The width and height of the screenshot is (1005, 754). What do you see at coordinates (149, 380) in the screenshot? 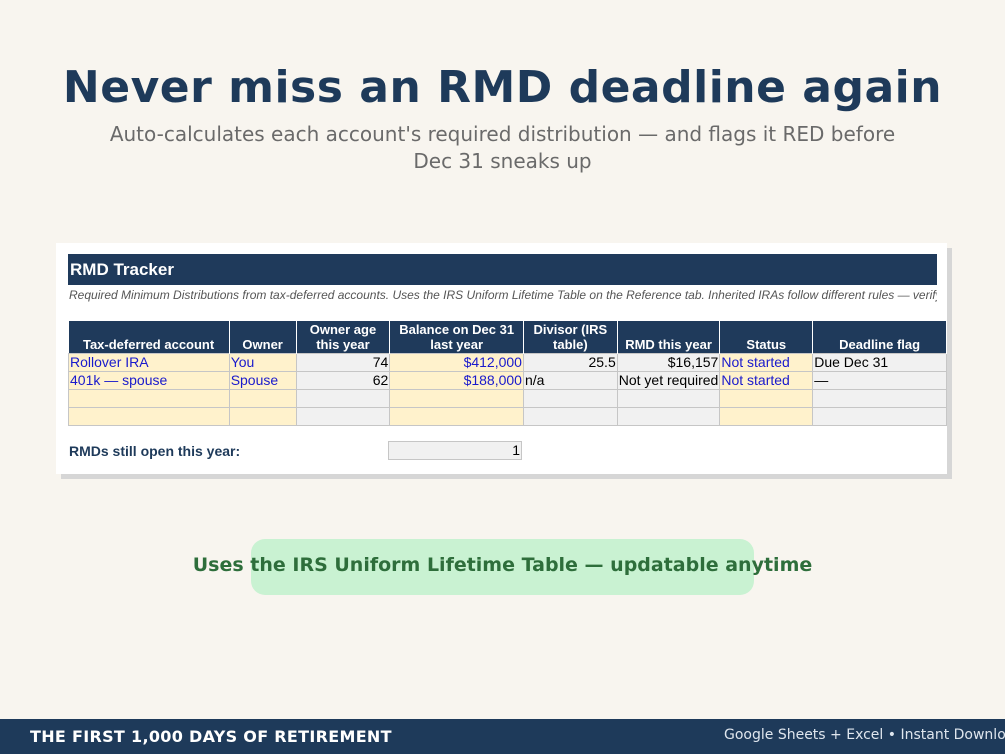
I see `account-cell: 401k — spouse` at bounding box center [149, 380].